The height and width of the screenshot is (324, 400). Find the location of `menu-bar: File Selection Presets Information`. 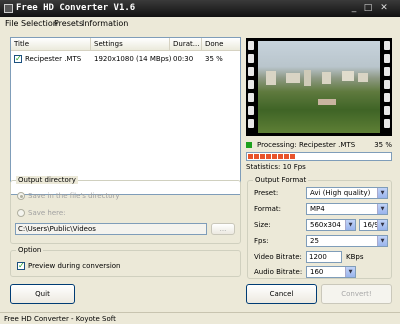

menu-bar: File Selection Presets Information is located at coordinates (200, 23).